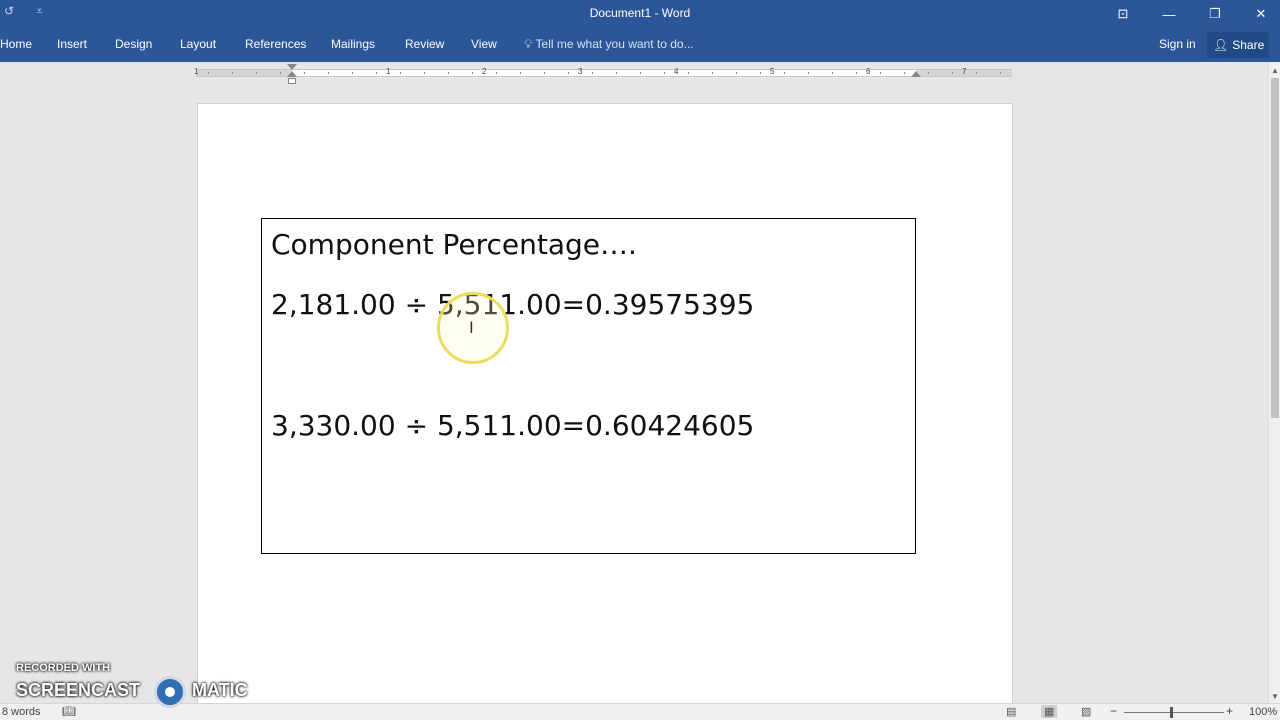 Image resolution: width=1280 pixels, height=720 pixels. Describe the element at coordinates (484, 44) in the screenshot. I see `tab-view: View` at that location.